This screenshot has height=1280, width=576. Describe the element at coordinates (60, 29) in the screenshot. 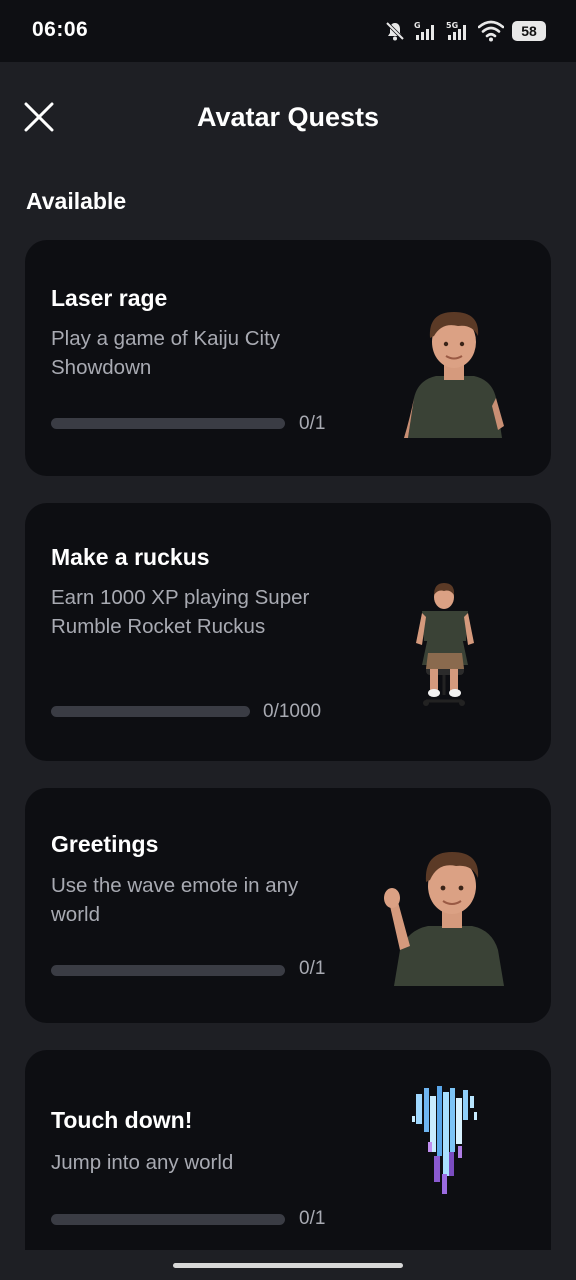

I see `status-time: 06:06` at that location.